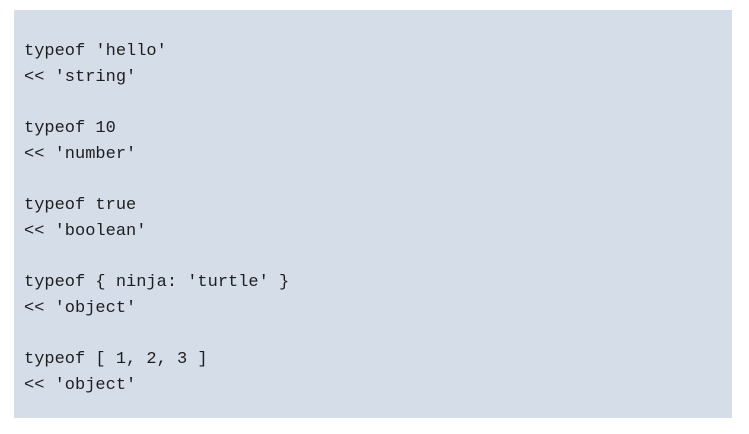 The height and width of the screenshot is (434, 749). I want to click on code-output-line: << 'number', so click(80, 154).